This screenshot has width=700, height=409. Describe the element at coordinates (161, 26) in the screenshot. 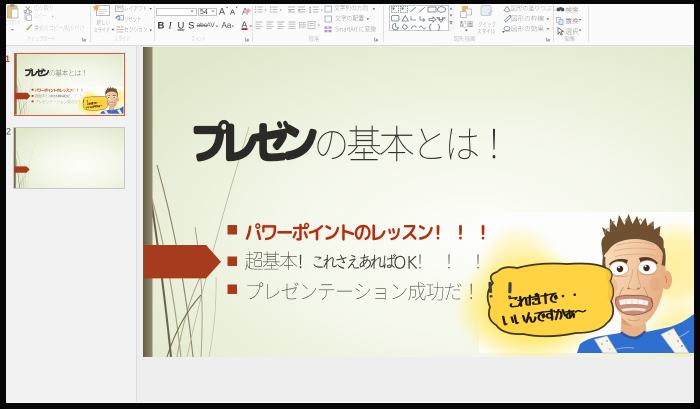

I see `svg-text: B` at that location.